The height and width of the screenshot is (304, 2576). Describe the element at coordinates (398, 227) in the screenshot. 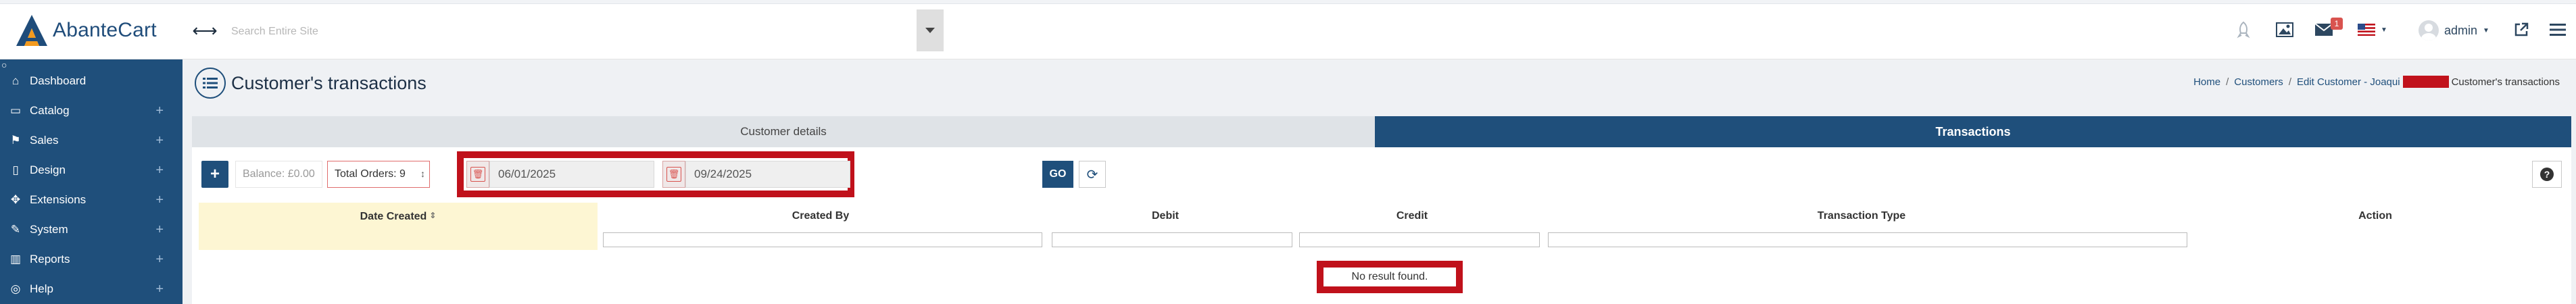

I see `column-header-date-created: Date Created ⇕` at that location.